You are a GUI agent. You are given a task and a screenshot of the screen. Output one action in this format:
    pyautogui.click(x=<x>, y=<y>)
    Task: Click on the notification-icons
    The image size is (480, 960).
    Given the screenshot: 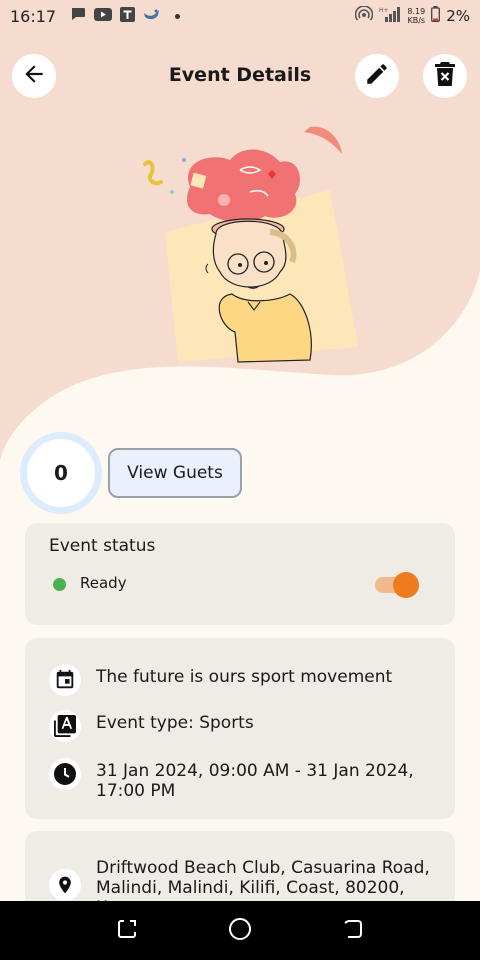 What is the action you would take?
    pyautogui.click(x=125, y=16)
    